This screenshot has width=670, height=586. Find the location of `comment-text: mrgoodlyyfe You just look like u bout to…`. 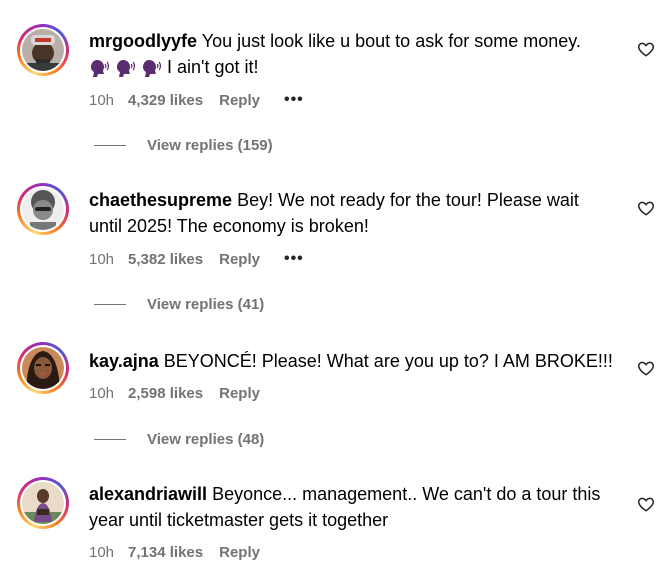

comment-text: mrgoodlyyfe You just look like u bout to… is located at coordinates (354, 54).